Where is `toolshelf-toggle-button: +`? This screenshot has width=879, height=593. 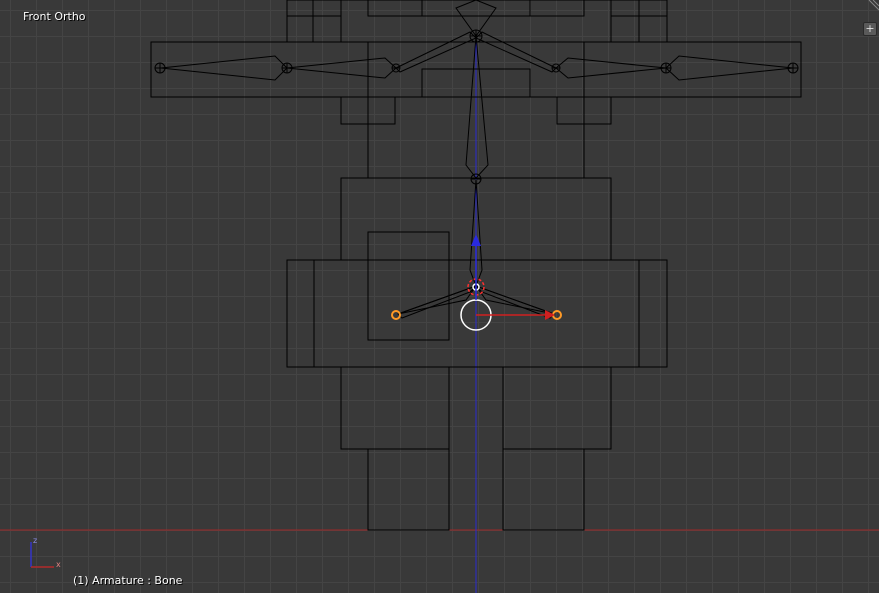 toolshelf-toggle-button: + is located at coordinates (870, 29).